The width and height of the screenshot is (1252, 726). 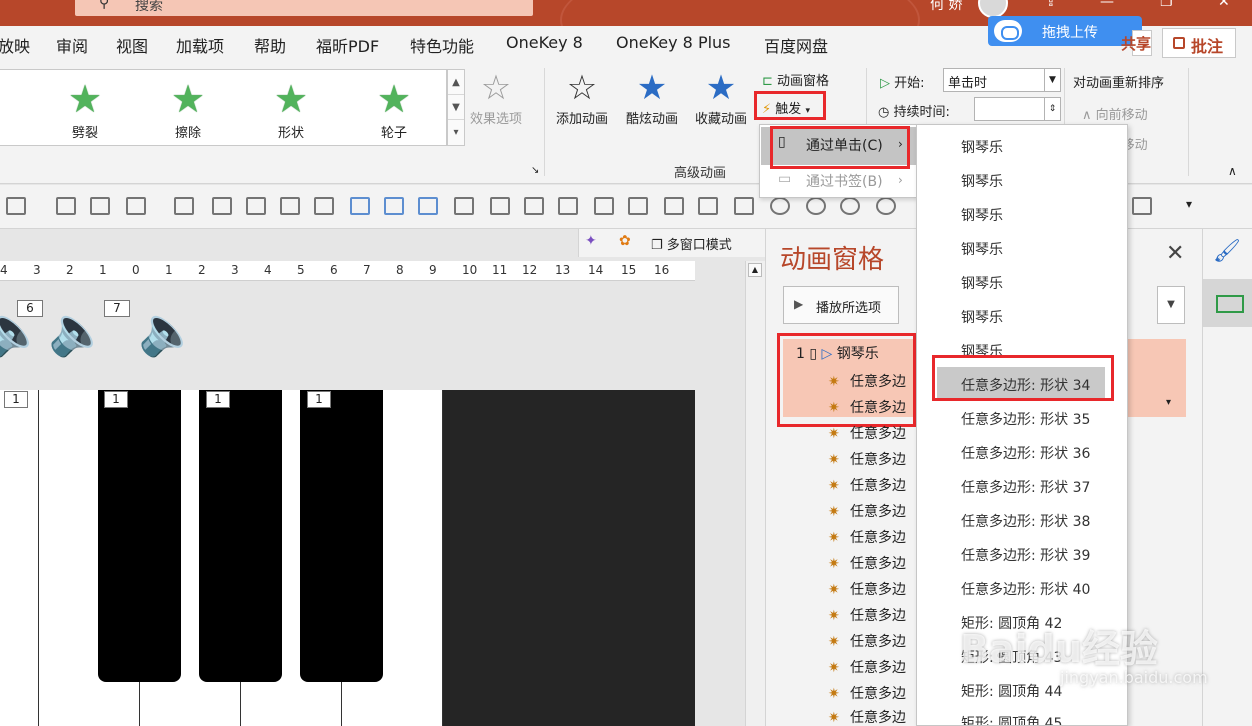 What do you see at coordinates (837, 353) in the screenshot?
I see `animation-item-trigger: 1 ▯ ▷ 钢琴乐` at bounding box center [837, 353].